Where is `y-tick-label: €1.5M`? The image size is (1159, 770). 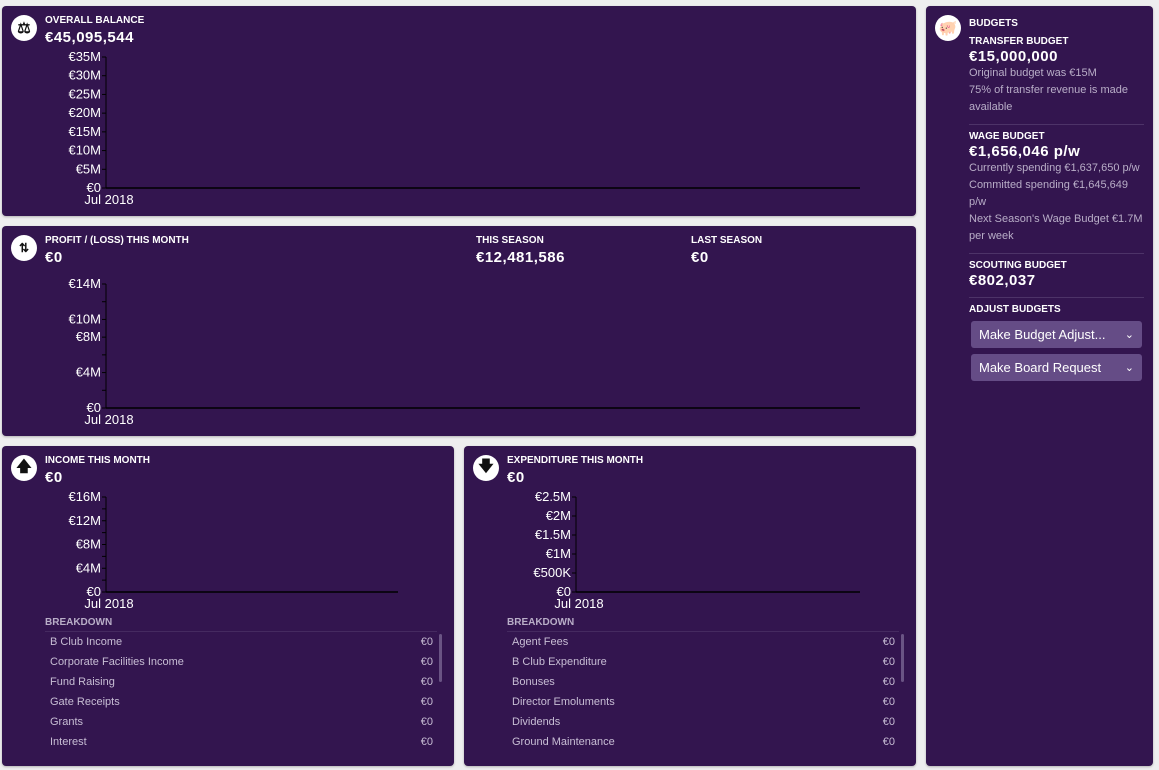
y-tick-label: €1.5M is located at coordinates (553, 534).